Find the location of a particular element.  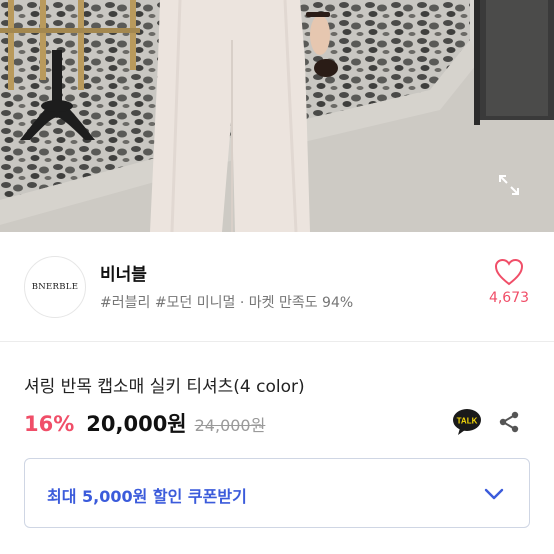

talk-label: TALK is located at coordinates (467, 421).